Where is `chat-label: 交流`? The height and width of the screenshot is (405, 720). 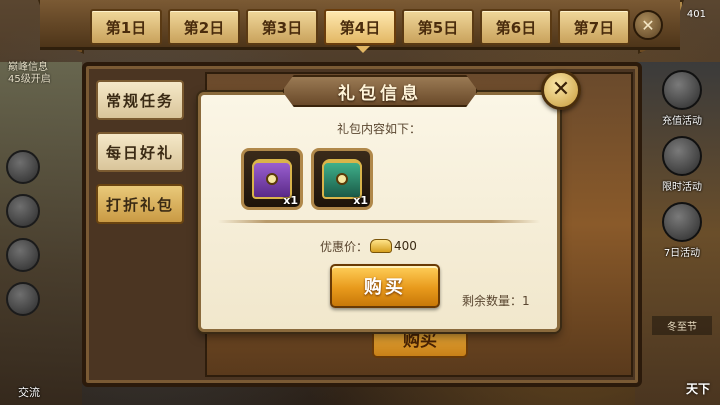 chat-label: 交流 is located at coordinates (29, 392).